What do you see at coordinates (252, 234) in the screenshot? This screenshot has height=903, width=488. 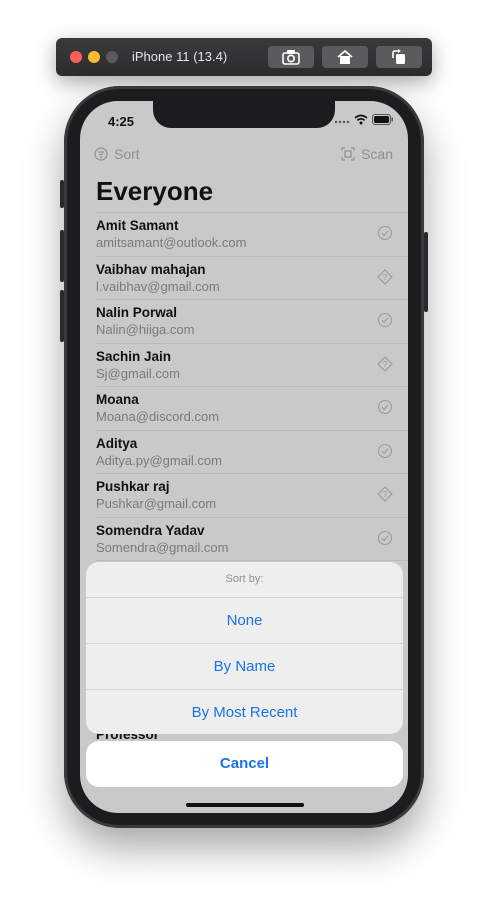 I see `contact-row: Amit Samant amitsamant@outlook.com` at bounding box center [252, 234].